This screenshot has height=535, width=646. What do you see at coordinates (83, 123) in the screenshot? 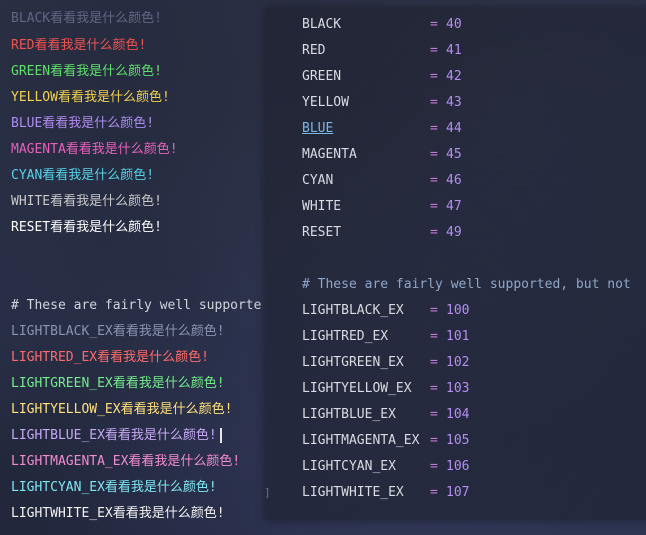
I see `terminal-line-blue: BLUE看看我是什么颜色!` at bounding box center [83, 123].